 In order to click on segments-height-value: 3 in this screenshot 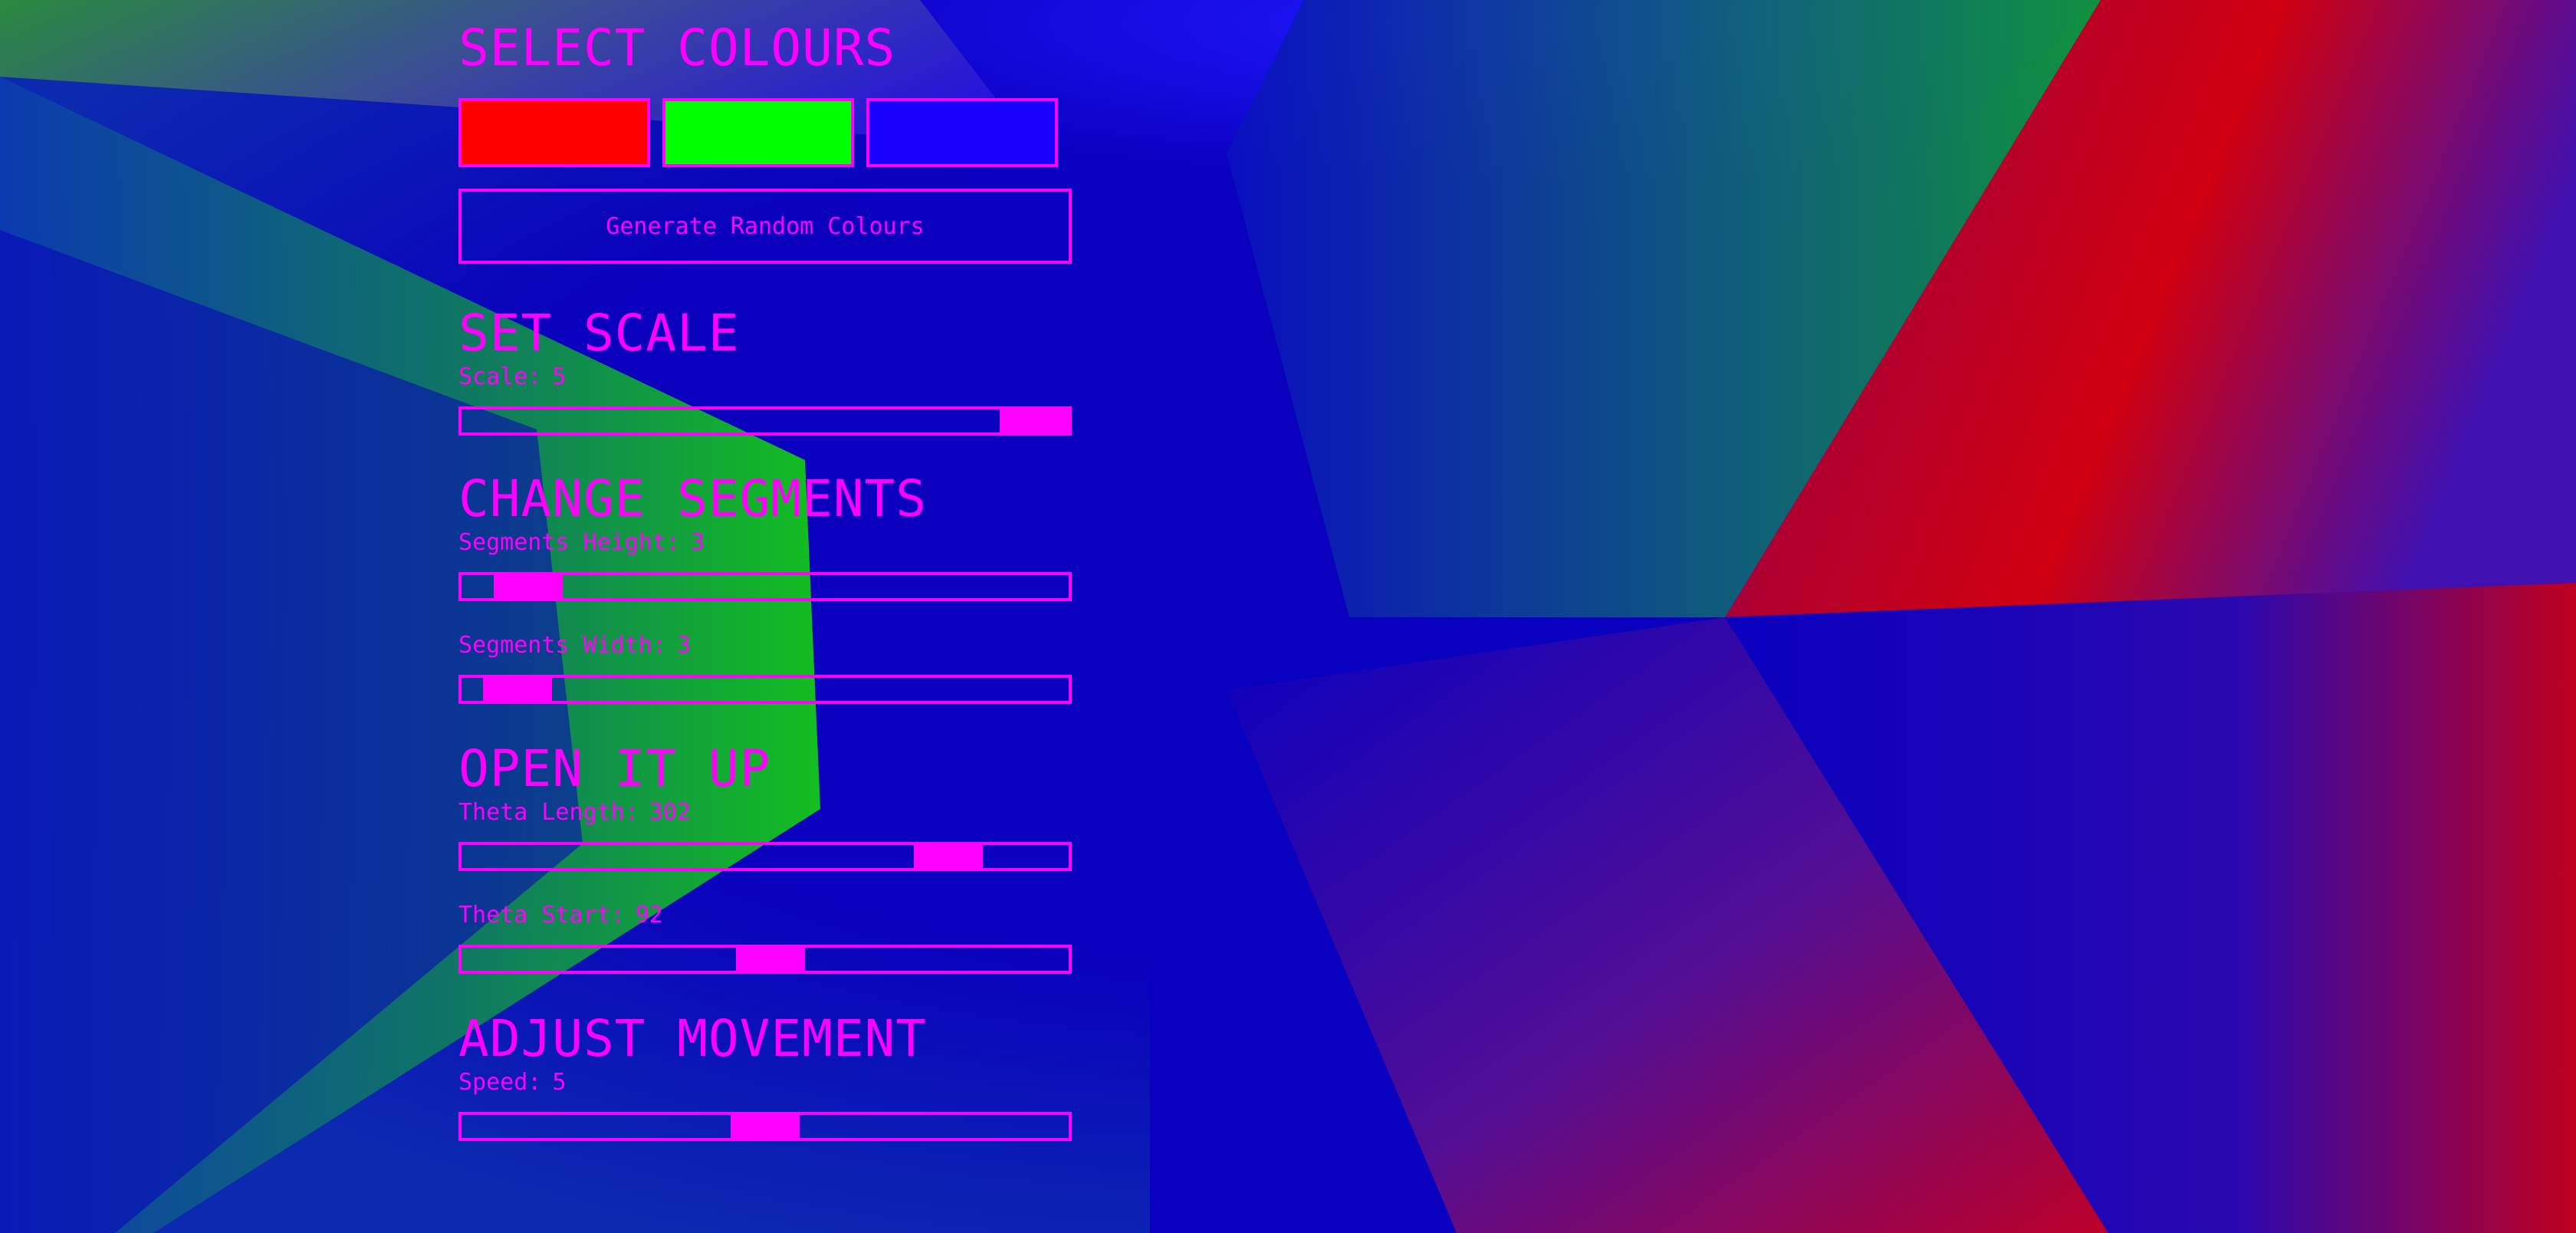, I will do `click(698, 542)`.